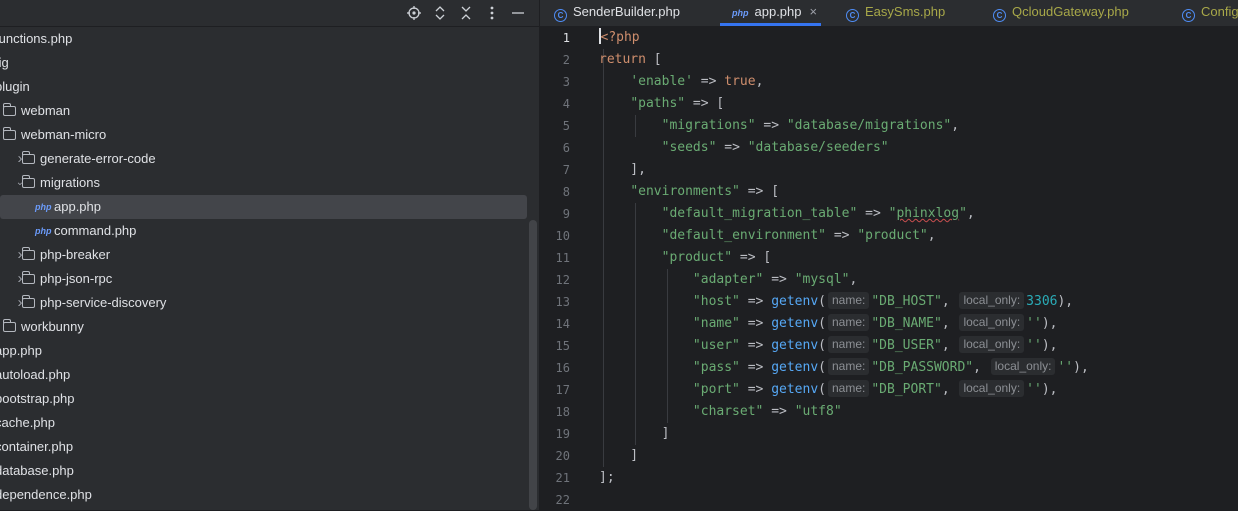 This screenshot has height=511, width=1238. What do you see at coordinates (269, 135) in the screenshot?
I see `tree-folder-row: webman-micro` at bounding box center [269, 135].